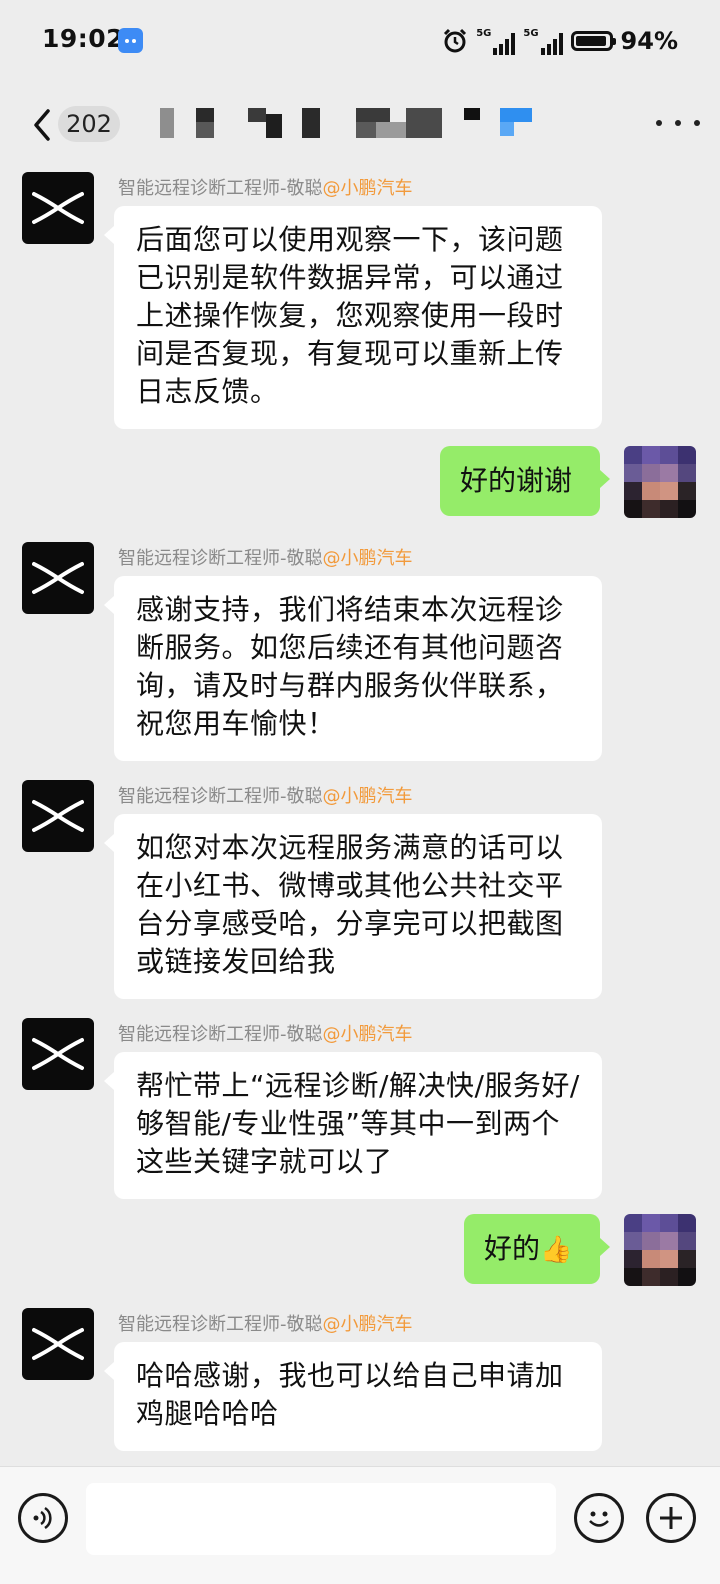 The width and height of the screenshot is (720, 1584). I want to click on more-dots-icon, so click(678, 123).